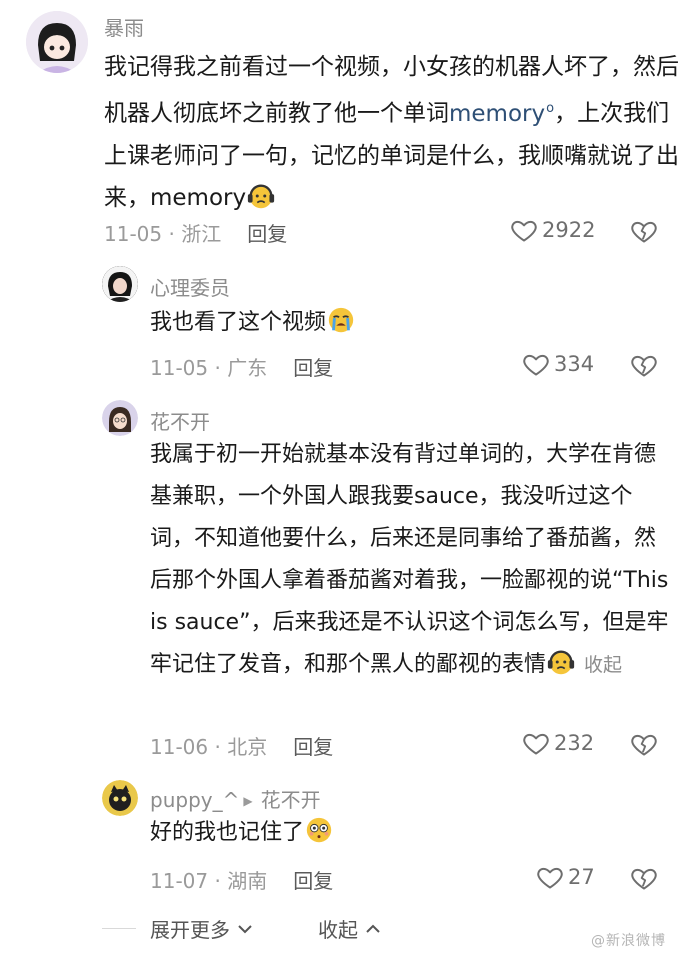  What do you see at coordinates (202, 928) in the screenshot?
I see `expand-more-button: 展开更多` at bounding box center [202, 928].